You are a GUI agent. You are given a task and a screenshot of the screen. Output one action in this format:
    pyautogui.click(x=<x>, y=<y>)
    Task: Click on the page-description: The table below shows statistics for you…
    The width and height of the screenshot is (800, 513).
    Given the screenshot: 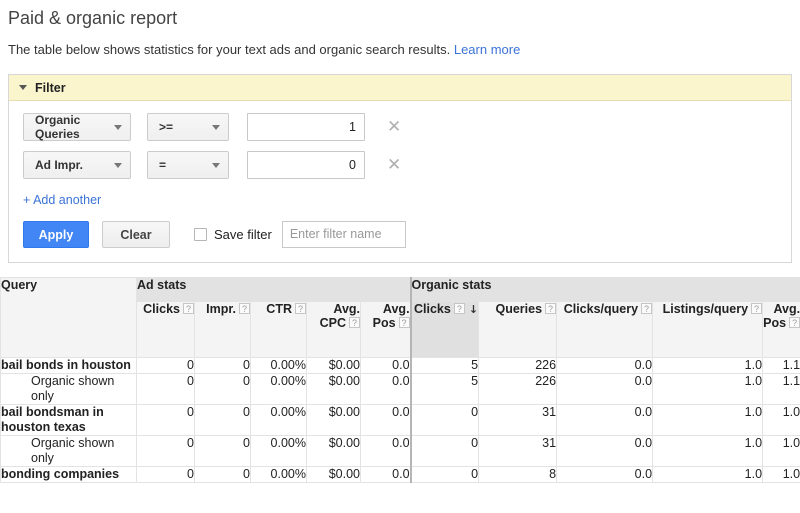 What is the action you would take?
    pyautogui.click(x=400, y=44)
    